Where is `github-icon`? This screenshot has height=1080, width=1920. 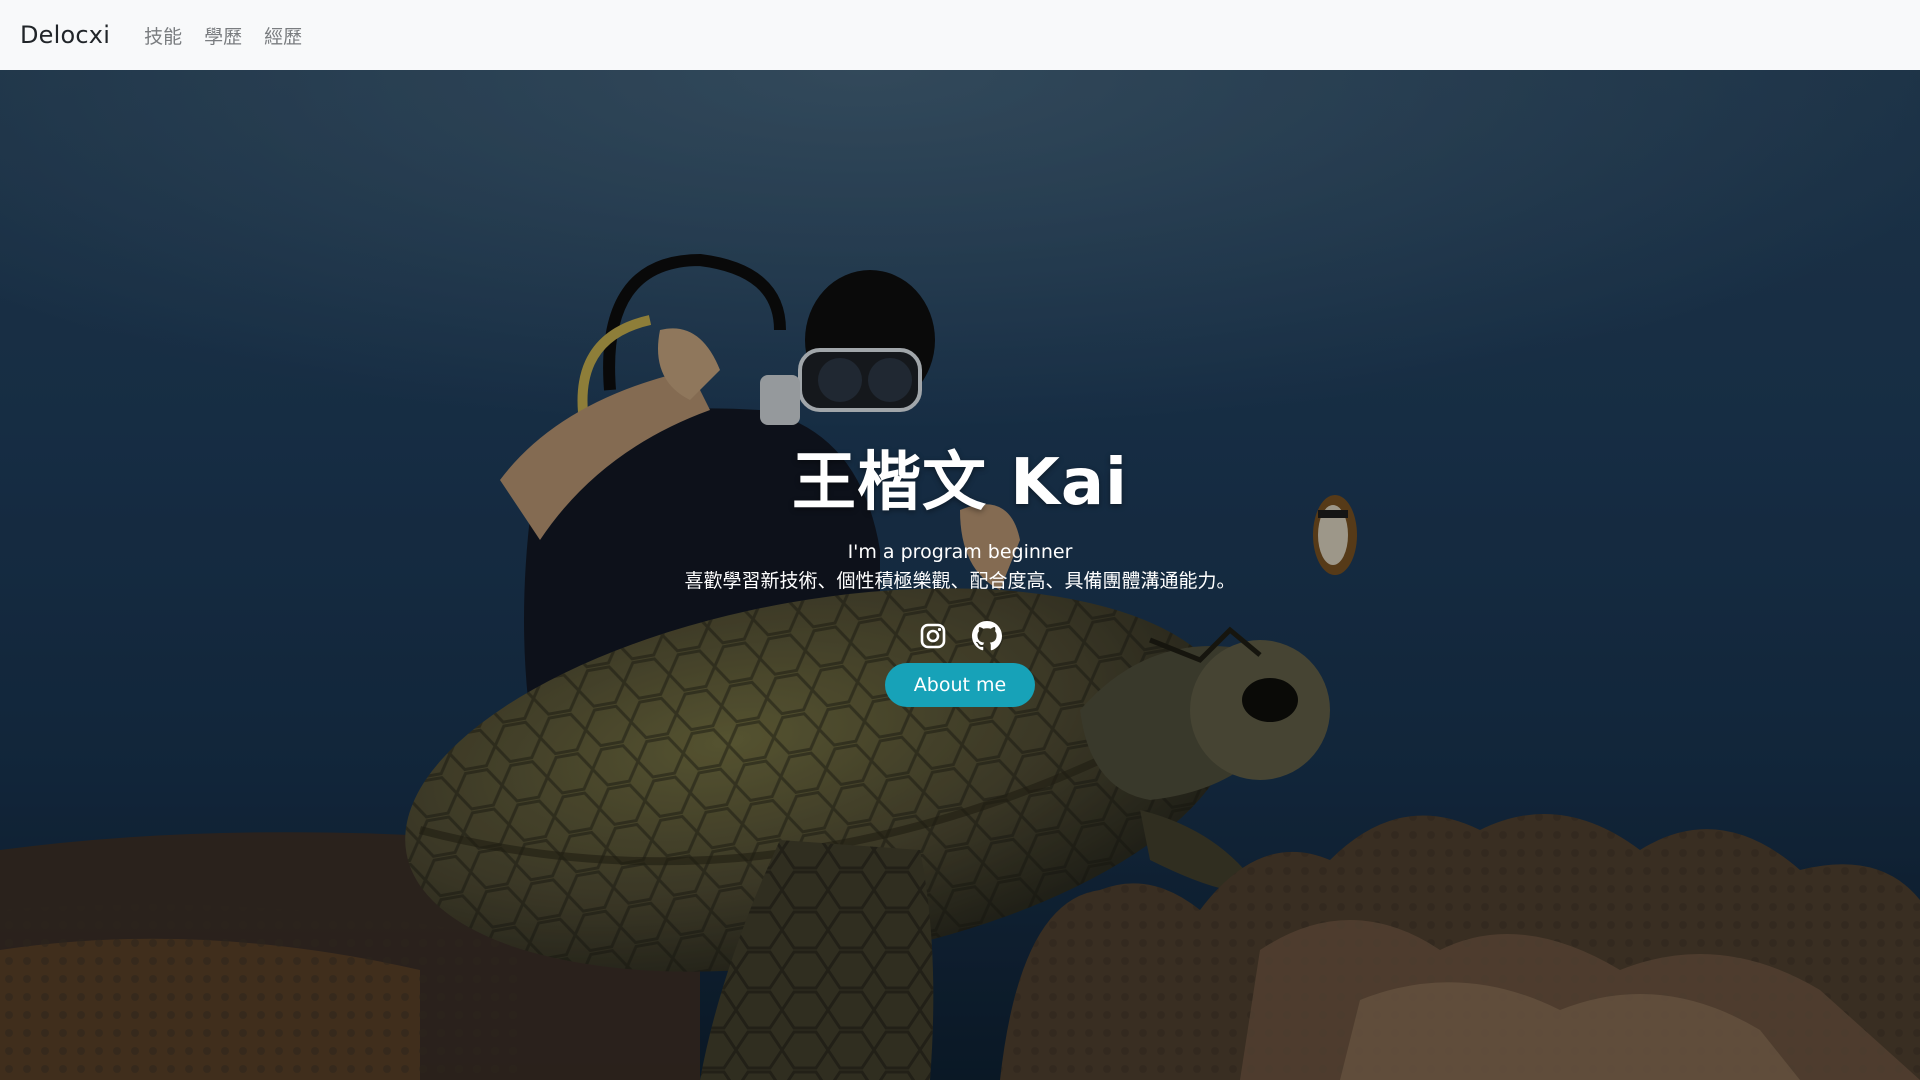 github-icon is located at coordinates (987, 636).